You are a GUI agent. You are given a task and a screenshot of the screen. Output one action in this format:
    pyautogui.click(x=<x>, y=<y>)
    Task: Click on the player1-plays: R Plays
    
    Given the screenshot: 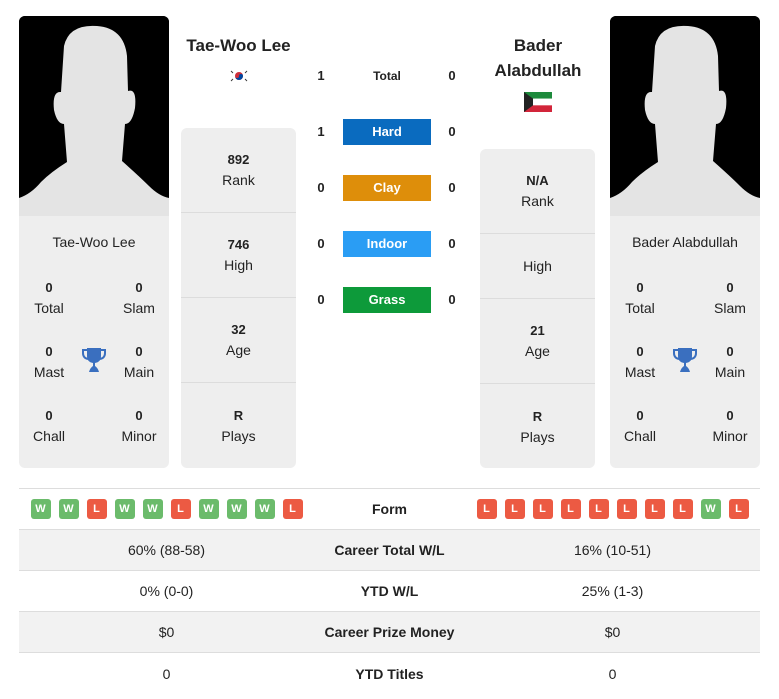 What is the action you would take?
    pyautogui.click(x=238, y=425)
    